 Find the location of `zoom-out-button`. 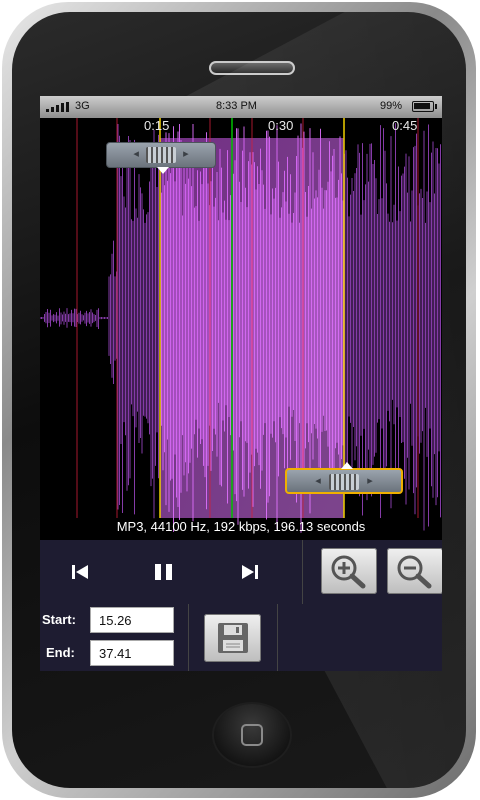

zoom-out-button is located at coordinates (414, 571).